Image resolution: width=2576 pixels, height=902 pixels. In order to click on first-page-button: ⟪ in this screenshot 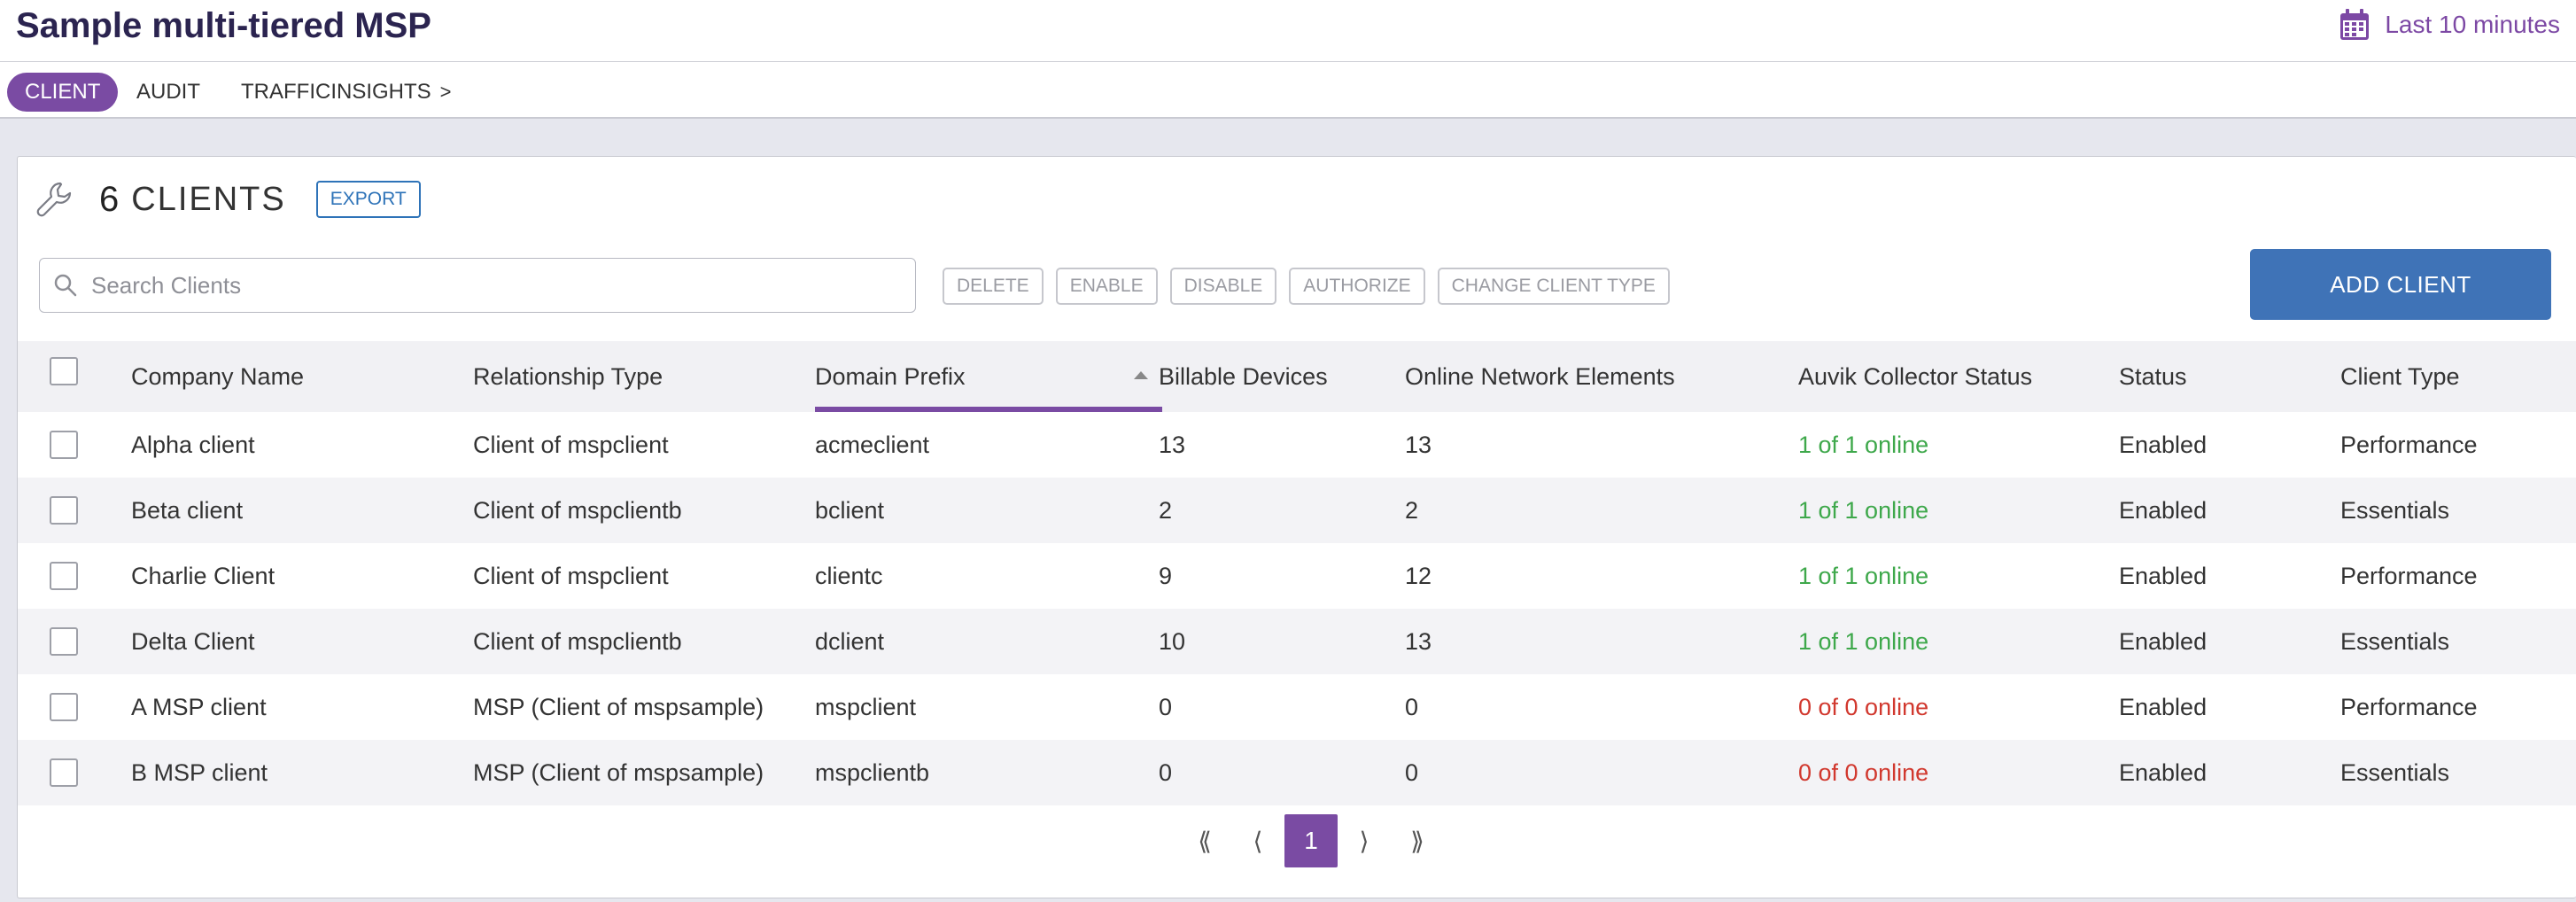, I will do `click(1204, 840)`.